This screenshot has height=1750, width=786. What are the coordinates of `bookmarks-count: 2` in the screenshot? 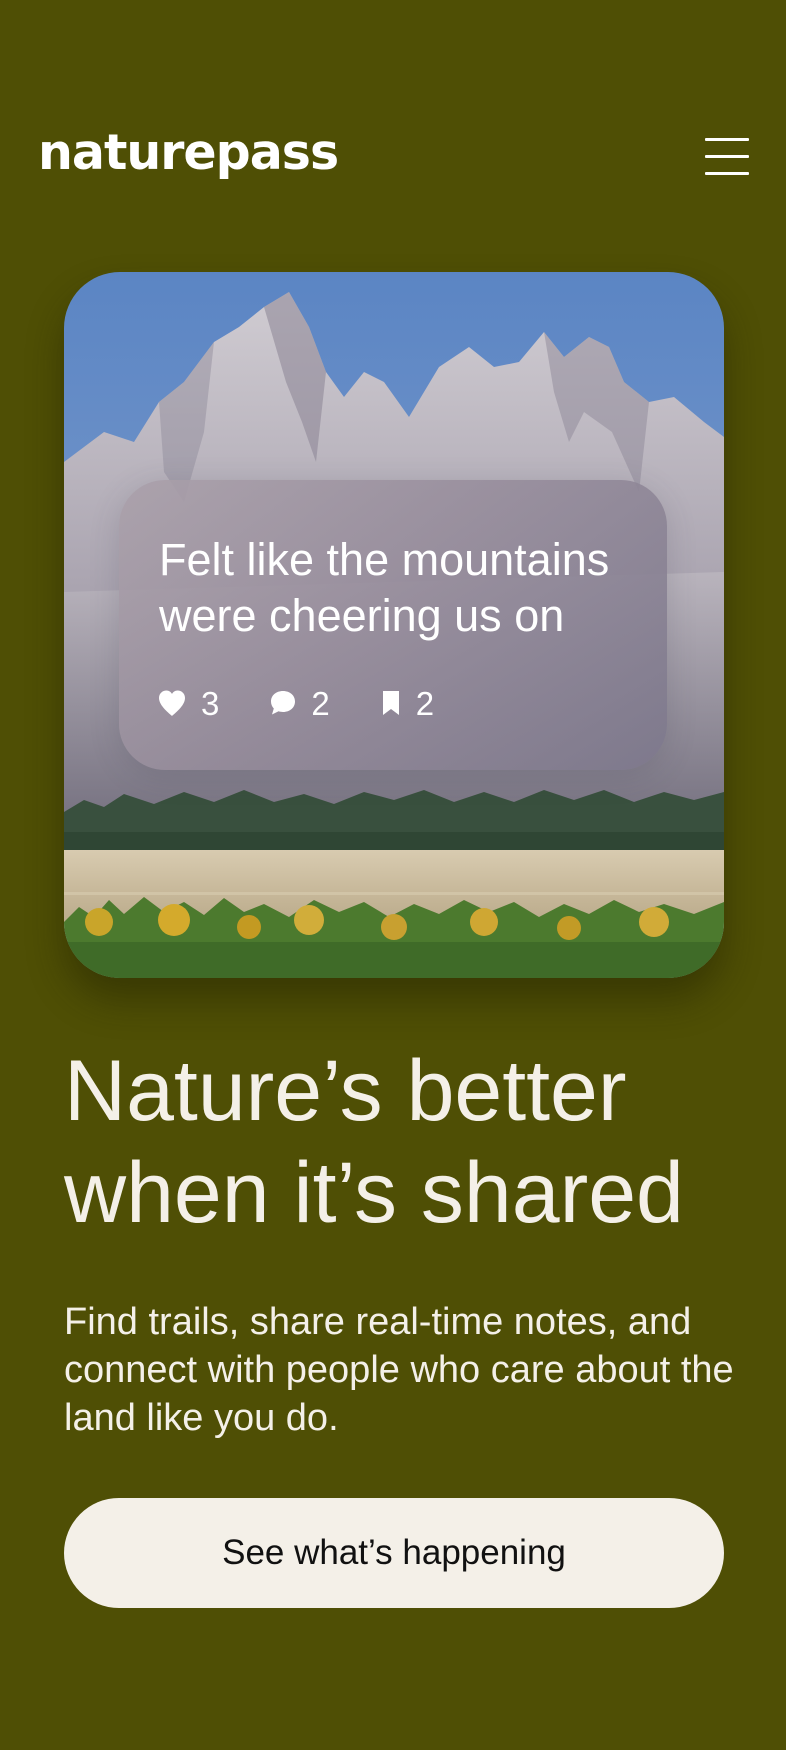 It's located at (425, 703).